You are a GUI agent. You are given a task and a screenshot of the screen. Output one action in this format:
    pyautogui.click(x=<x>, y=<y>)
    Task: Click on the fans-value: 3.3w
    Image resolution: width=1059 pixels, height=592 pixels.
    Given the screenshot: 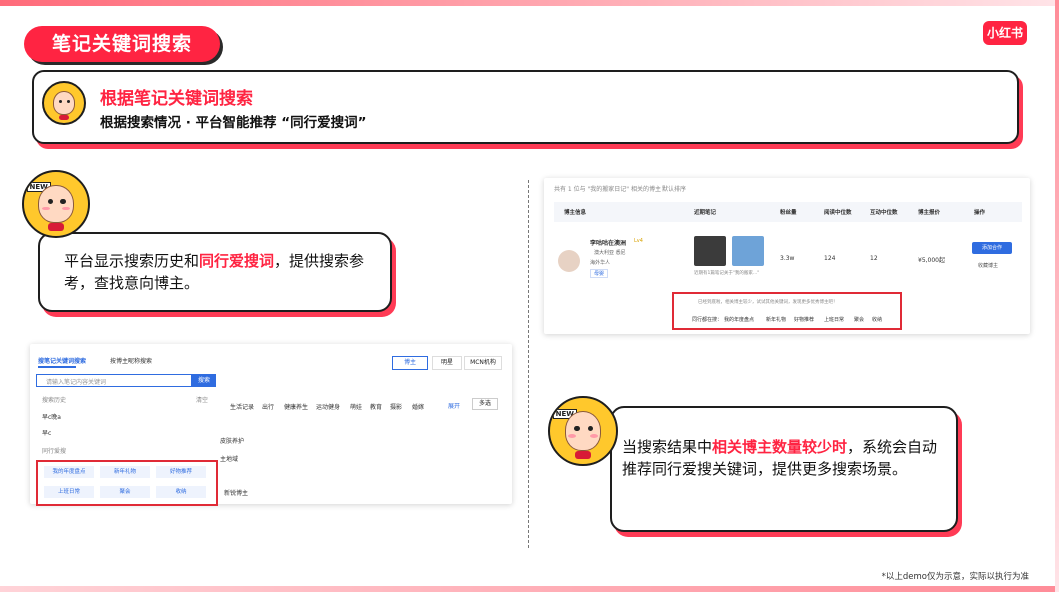 What is the action you would take?
    pyautogui.click(x=787, y=258)
    